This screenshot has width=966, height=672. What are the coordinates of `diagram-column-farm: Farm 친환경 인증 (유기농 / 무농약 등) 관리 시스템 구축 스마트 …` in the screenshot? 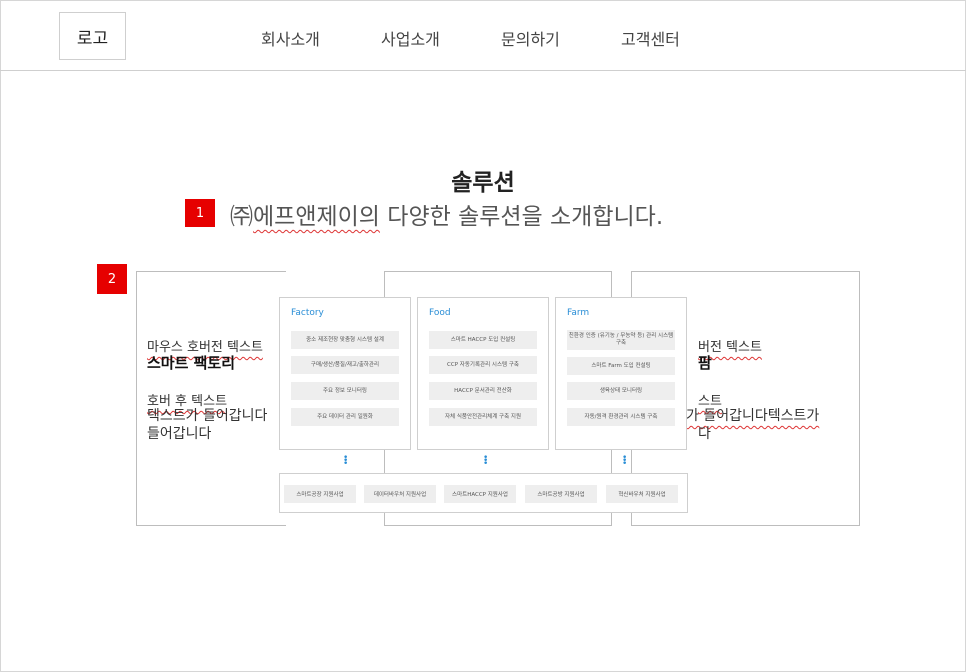 It's located at (621, 373).